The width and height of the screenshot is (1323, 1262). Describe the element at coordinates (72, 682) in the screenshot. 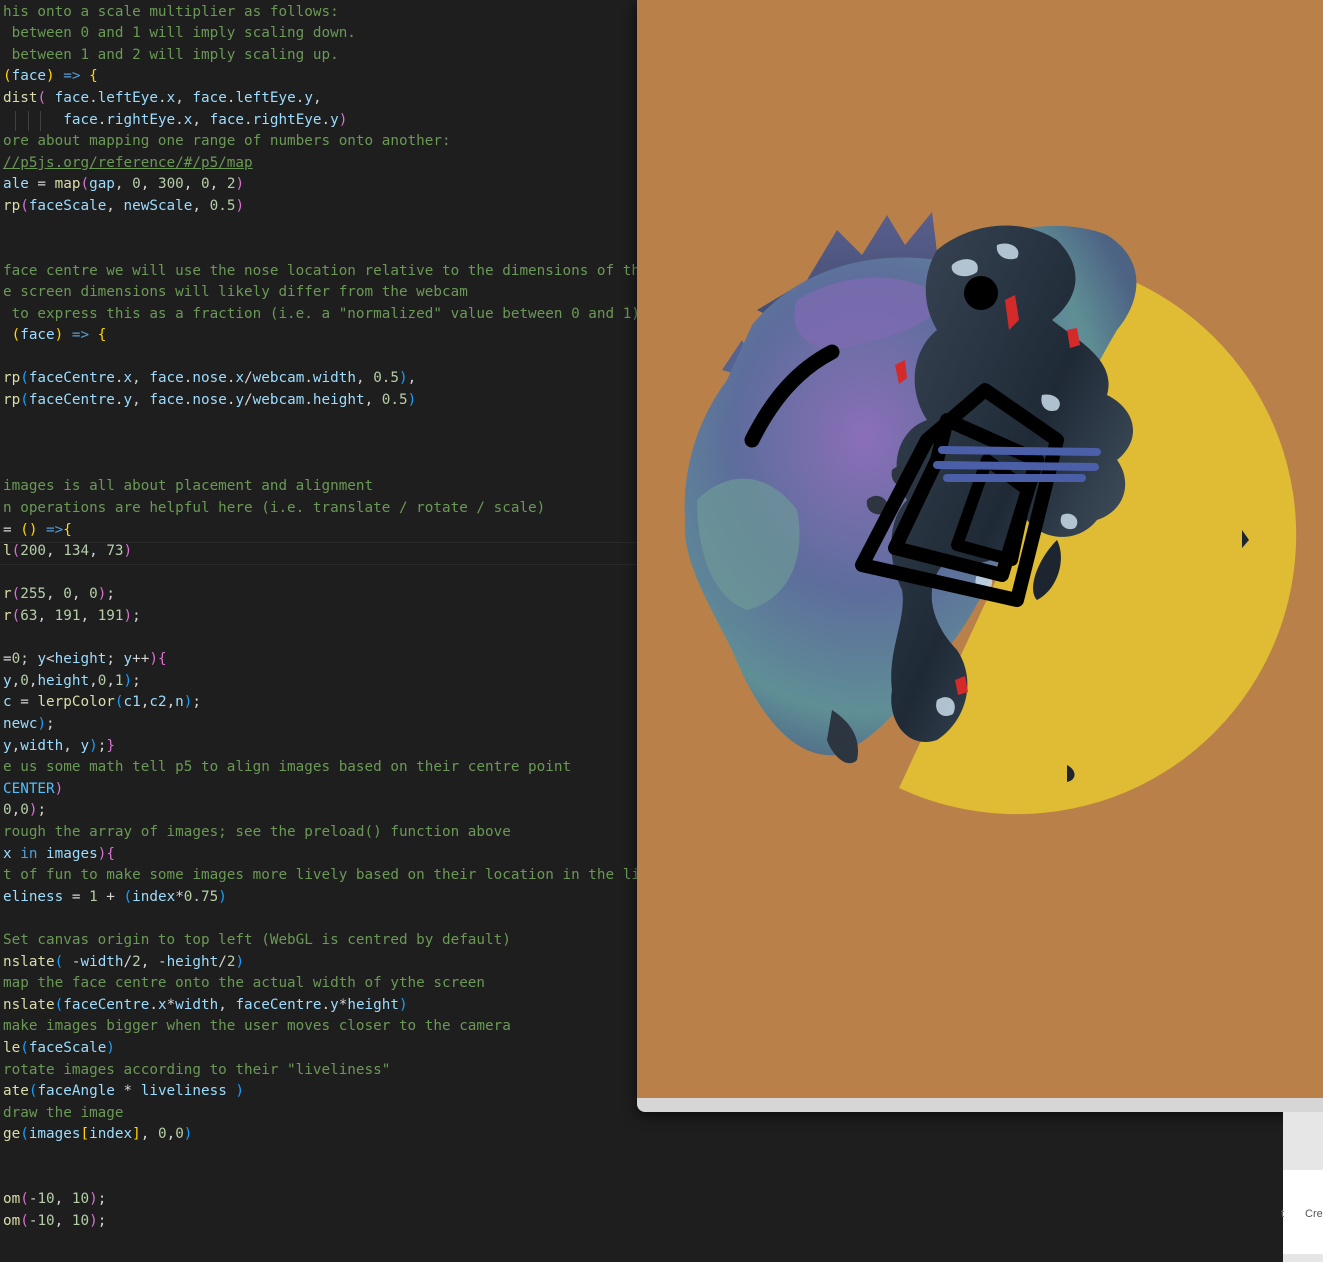

I see `code-line: y,0,height,0,1);` at that location.